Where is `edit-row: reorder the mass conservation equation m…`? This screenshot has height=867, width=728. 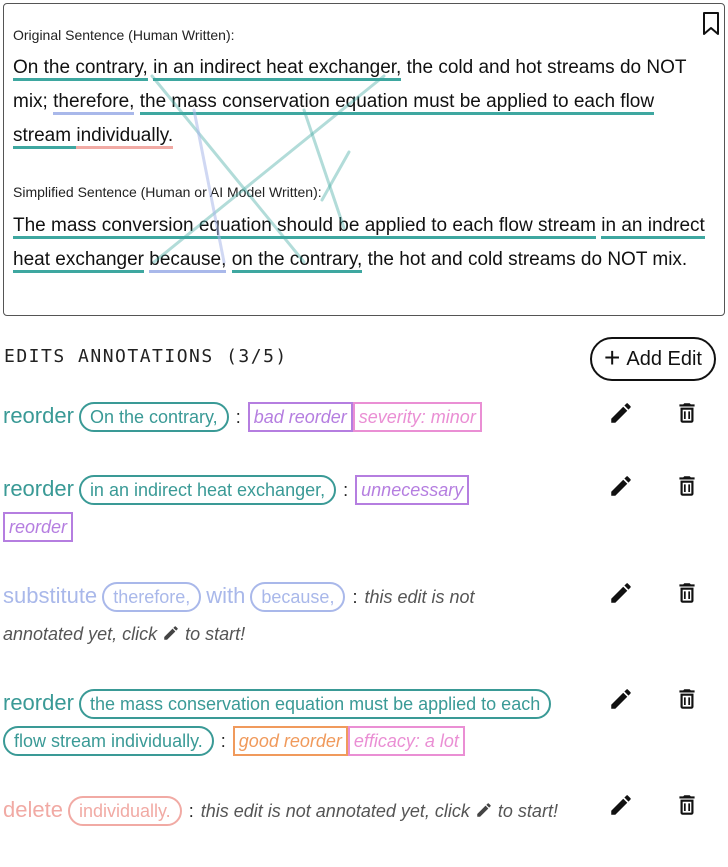
edit-row: reorder the mass conservation equation m… is located at coordinates (283, 722).